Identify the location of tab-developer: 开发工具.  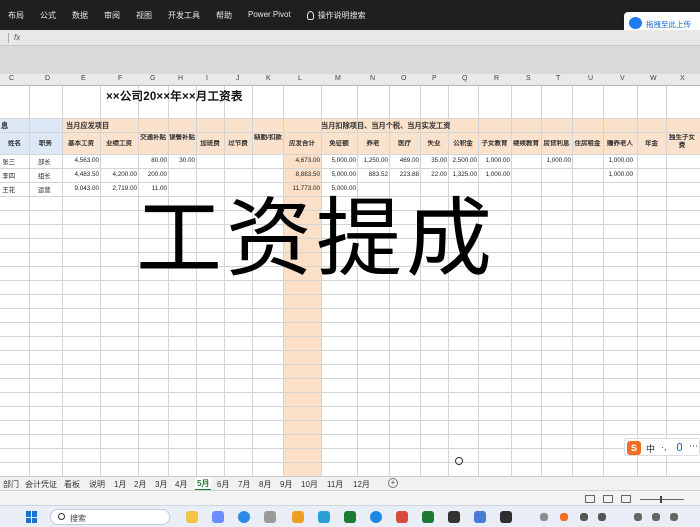
(184, 15).